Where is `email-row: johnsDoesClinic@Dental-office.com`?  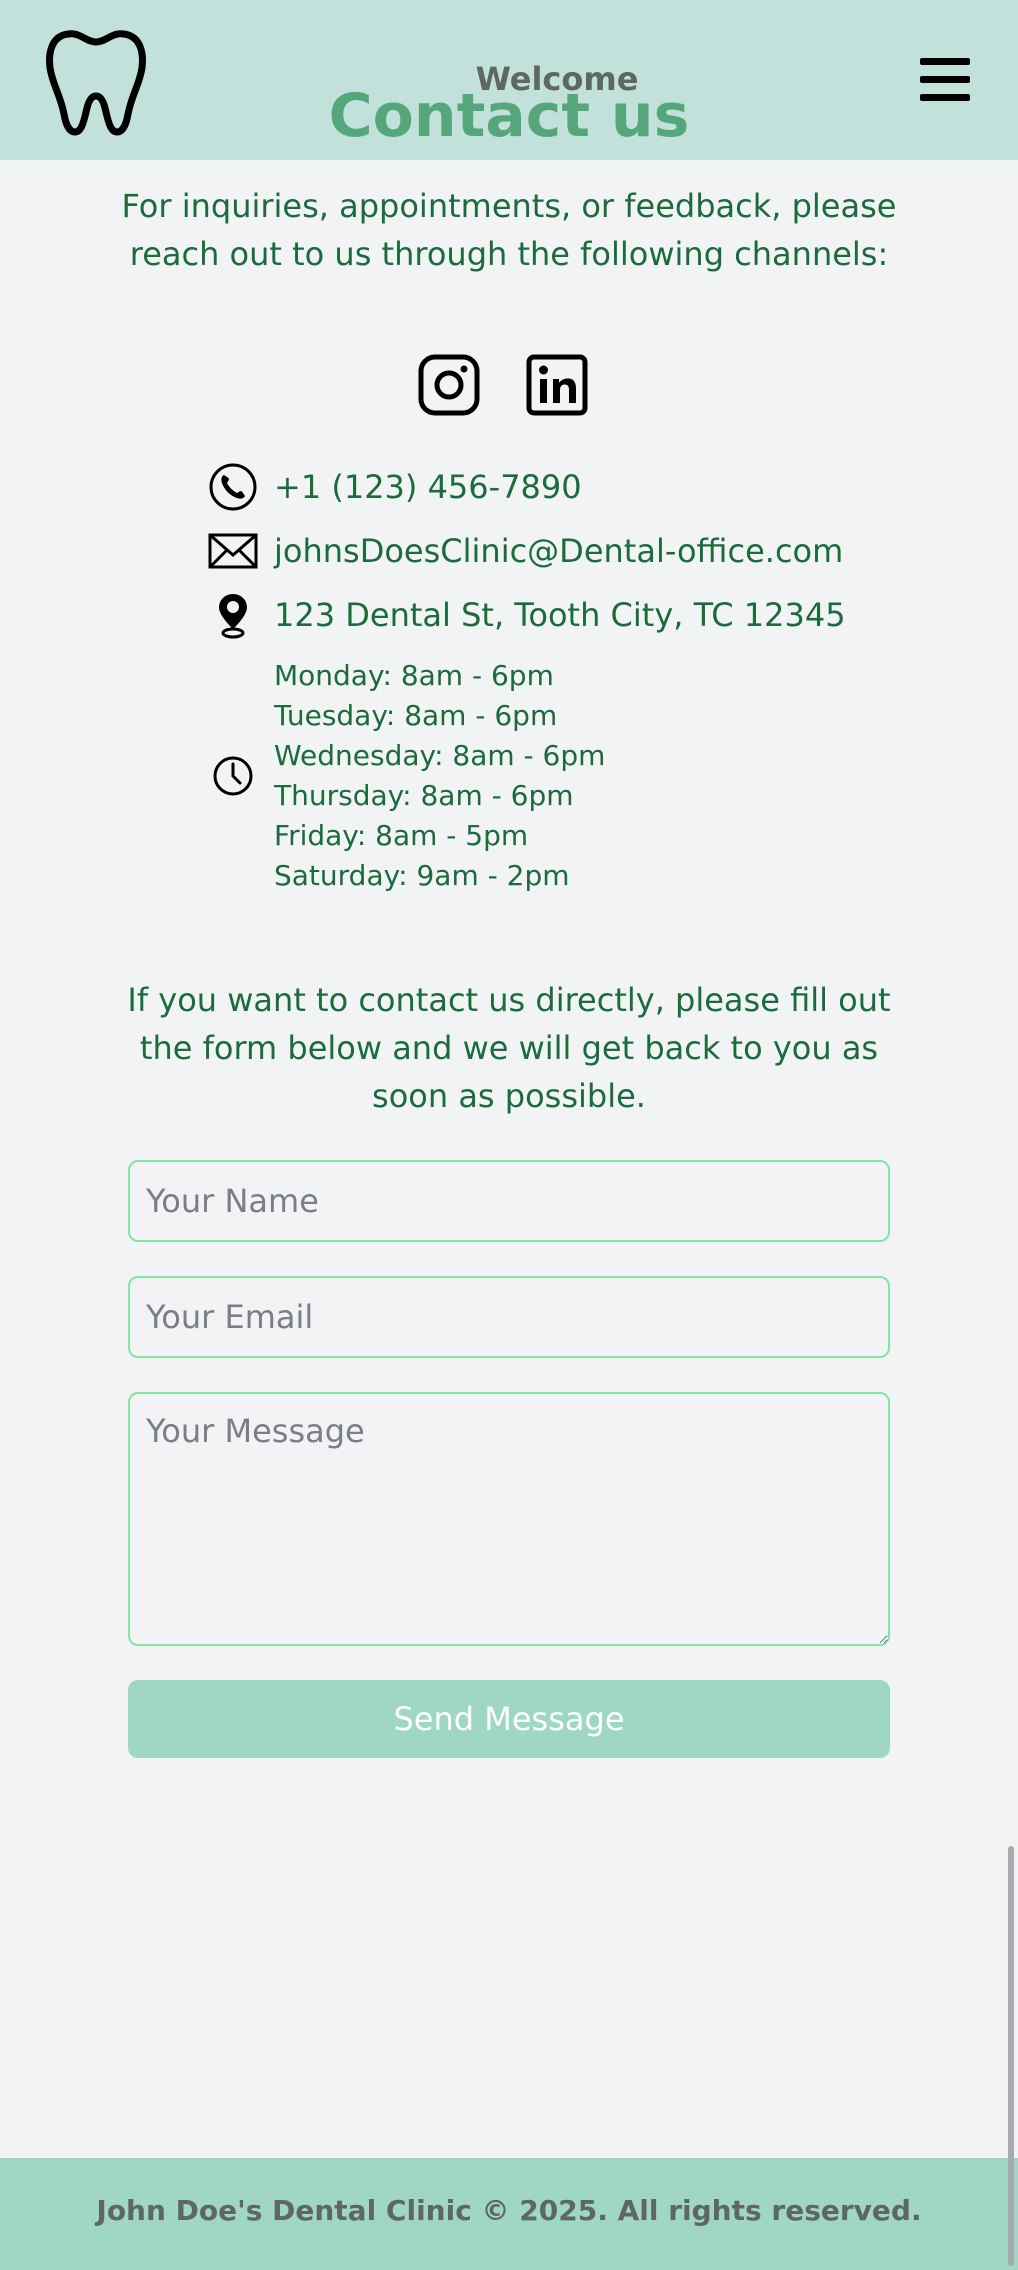
email-row: johnsDoesClinic@Dental-office.com is located at coordinates (525, 551).